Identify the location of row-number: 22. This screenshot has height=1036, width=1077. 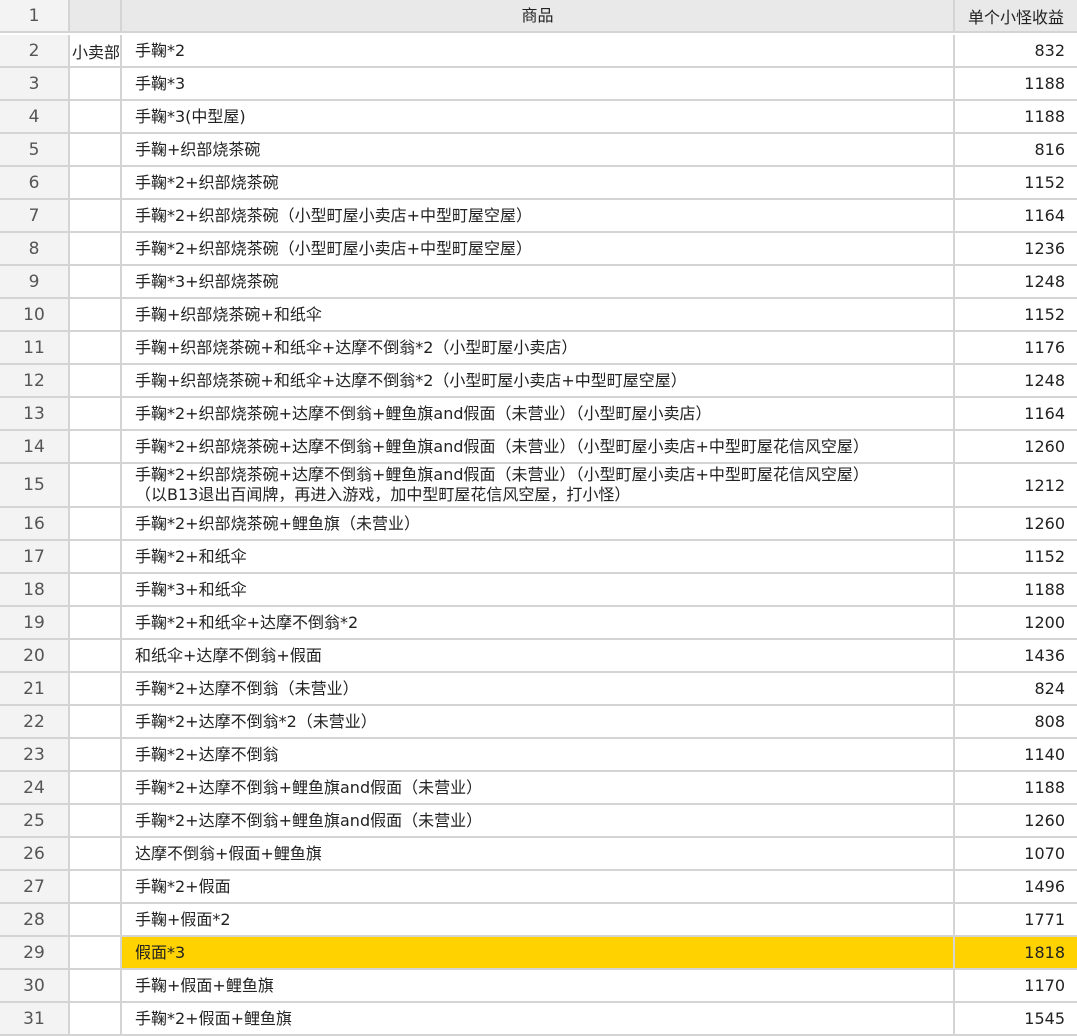
(35, 721).